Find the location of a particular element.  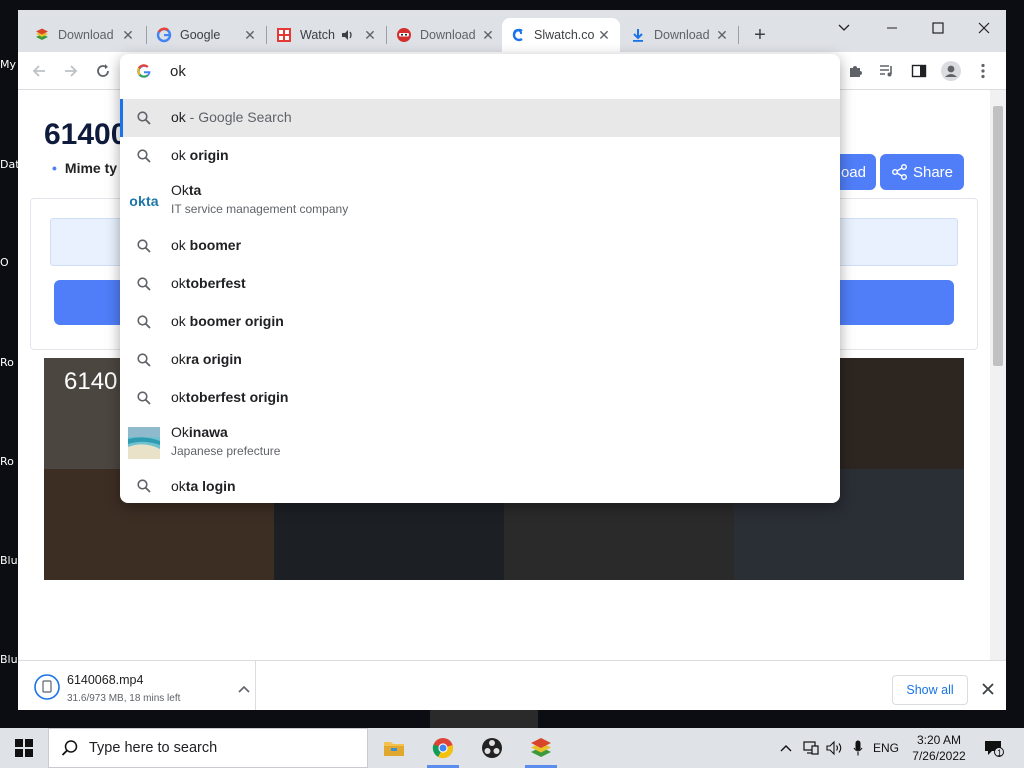

microphone-tray is located at coordinates (858, 748).